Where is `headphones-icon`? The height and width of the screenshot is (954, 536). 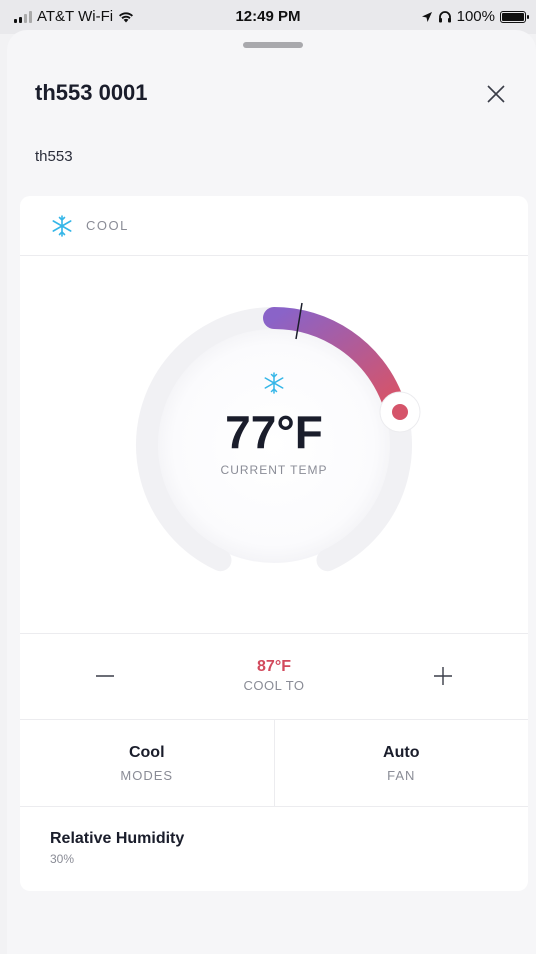 headphones-icon is located at coordinates (444, 17).